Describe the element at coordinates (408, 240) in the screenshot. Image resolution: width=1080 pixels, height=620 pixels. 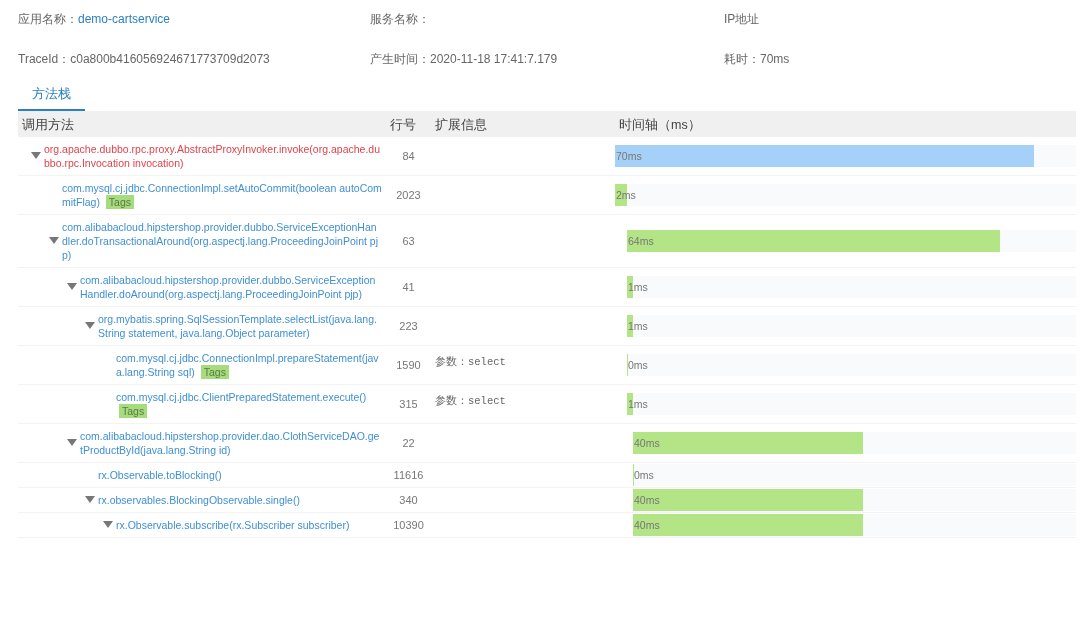
I see `line-number: 63` at that location.